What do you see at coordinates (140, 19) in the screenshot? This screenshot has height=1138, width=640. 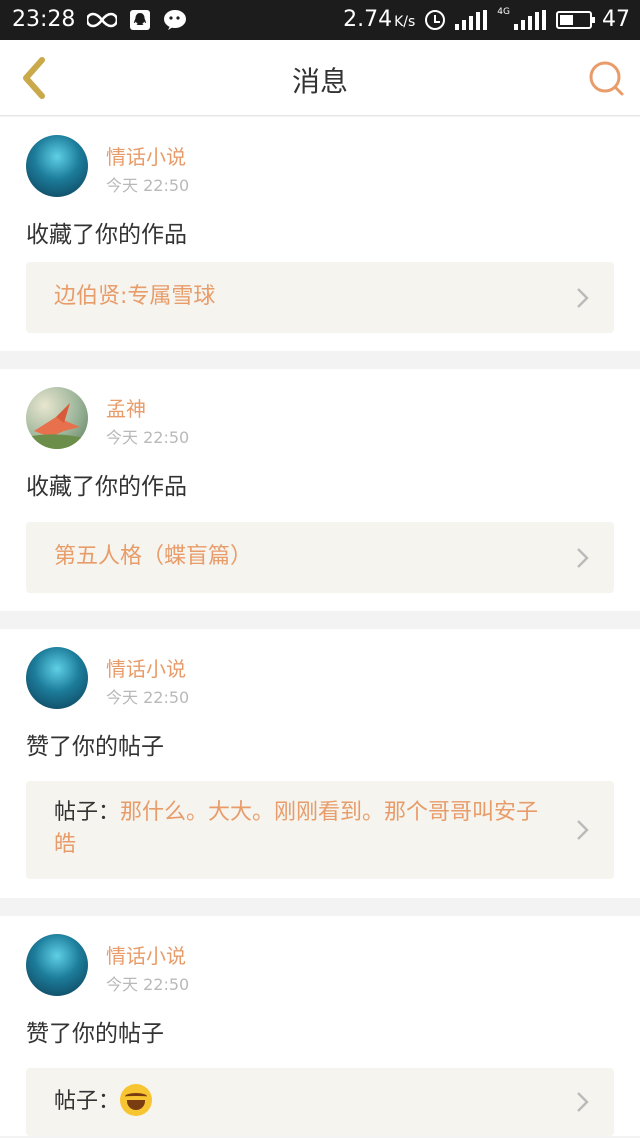 I see `qq-icon` at bounding box center [140, 19].